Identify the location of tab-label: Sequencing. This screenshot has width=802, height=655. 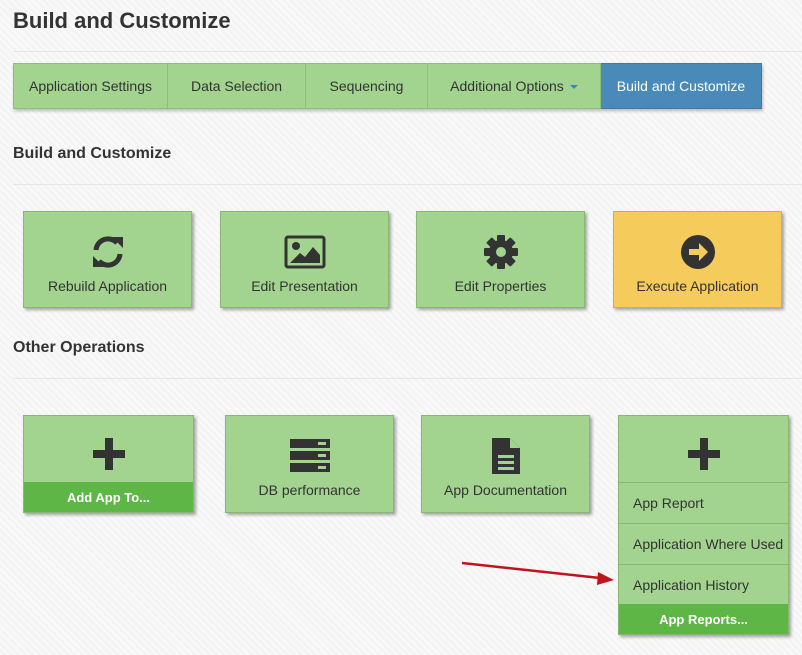
(366, 86).